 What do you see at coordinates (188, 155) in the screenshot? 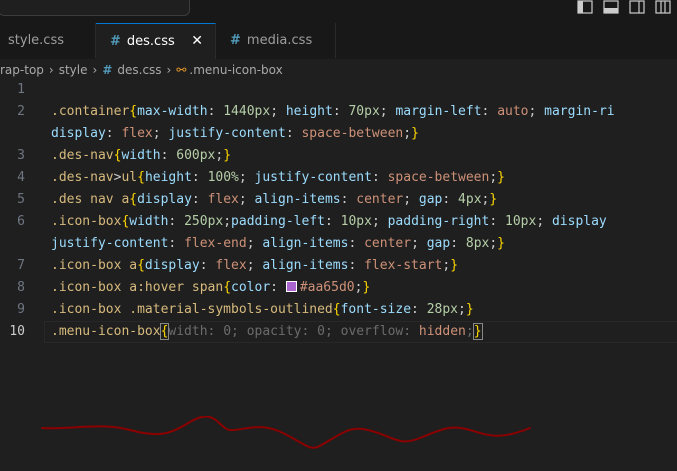
I see `code-token: 600` at bounding box center [188, 155].